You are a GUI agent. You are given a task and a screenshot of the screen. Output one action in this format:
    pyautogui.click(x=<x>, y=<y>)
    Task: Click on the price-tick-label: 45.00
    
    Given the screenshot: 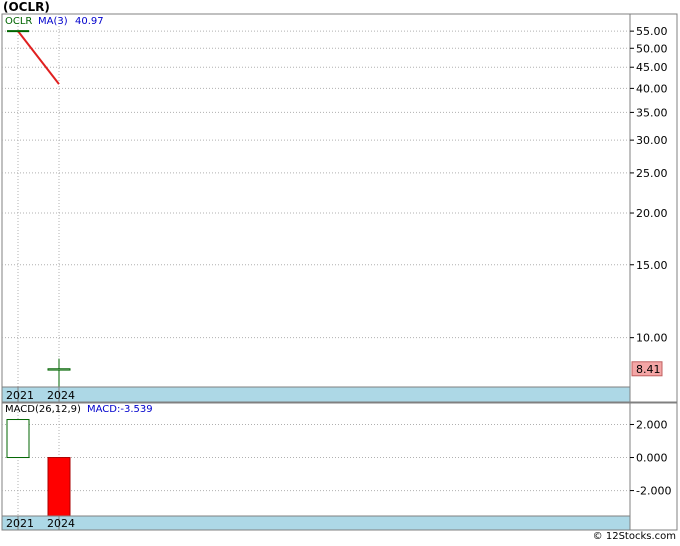 What is the action you would take?
    pyautogui.click(x=652, y=67)
    